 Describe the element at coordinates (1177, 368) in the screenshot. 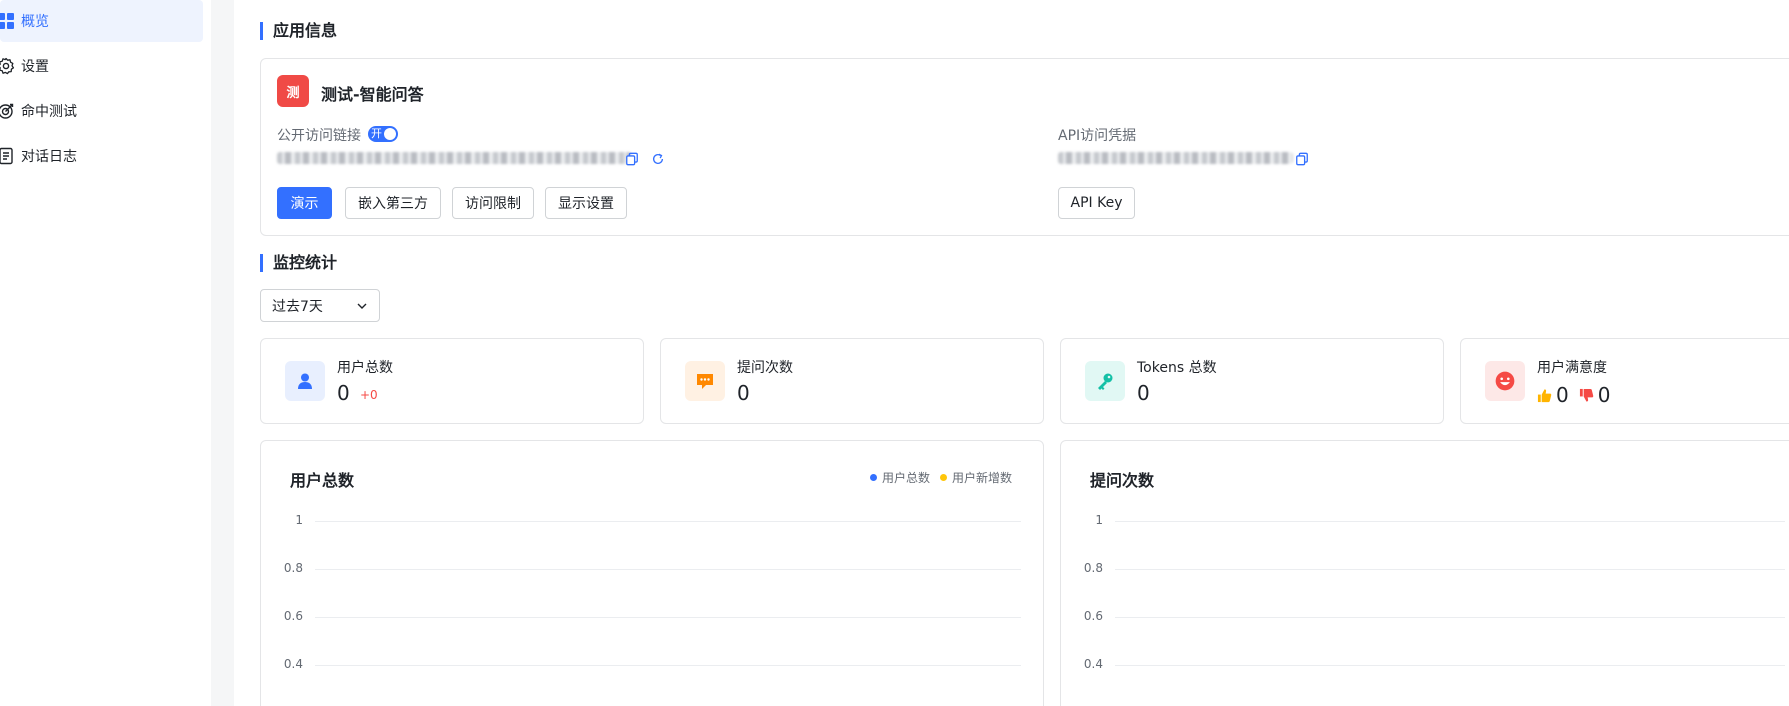

I see `stat-label: Tokens 总数` at that location.